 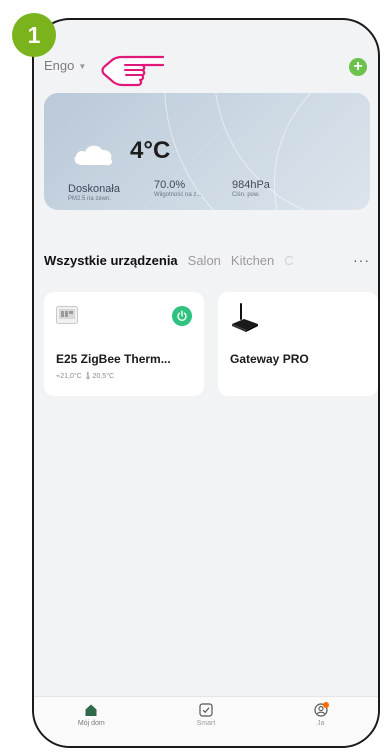 I want to click on power-icon, so click(x=182, y=316).